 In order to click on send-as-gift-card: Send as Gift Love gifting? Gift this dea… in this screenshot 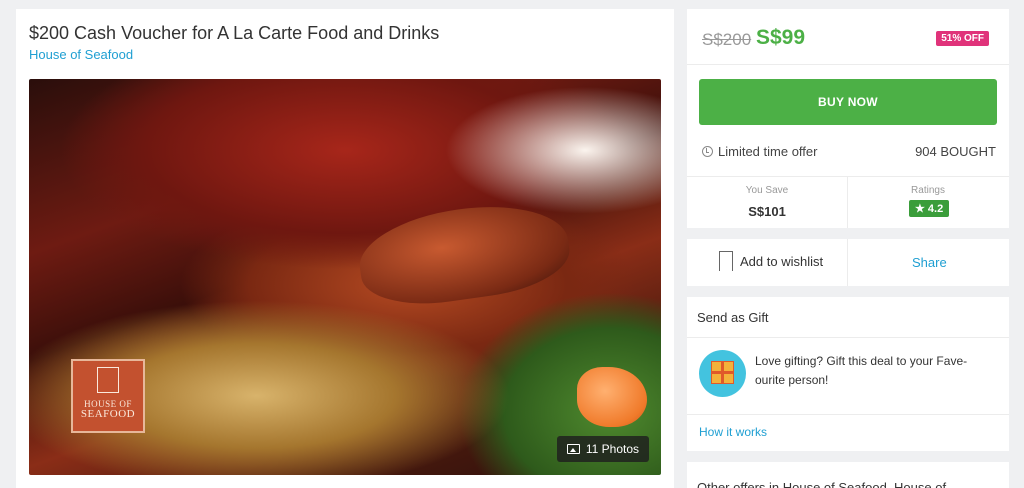, I will do `click(848, 374)`.